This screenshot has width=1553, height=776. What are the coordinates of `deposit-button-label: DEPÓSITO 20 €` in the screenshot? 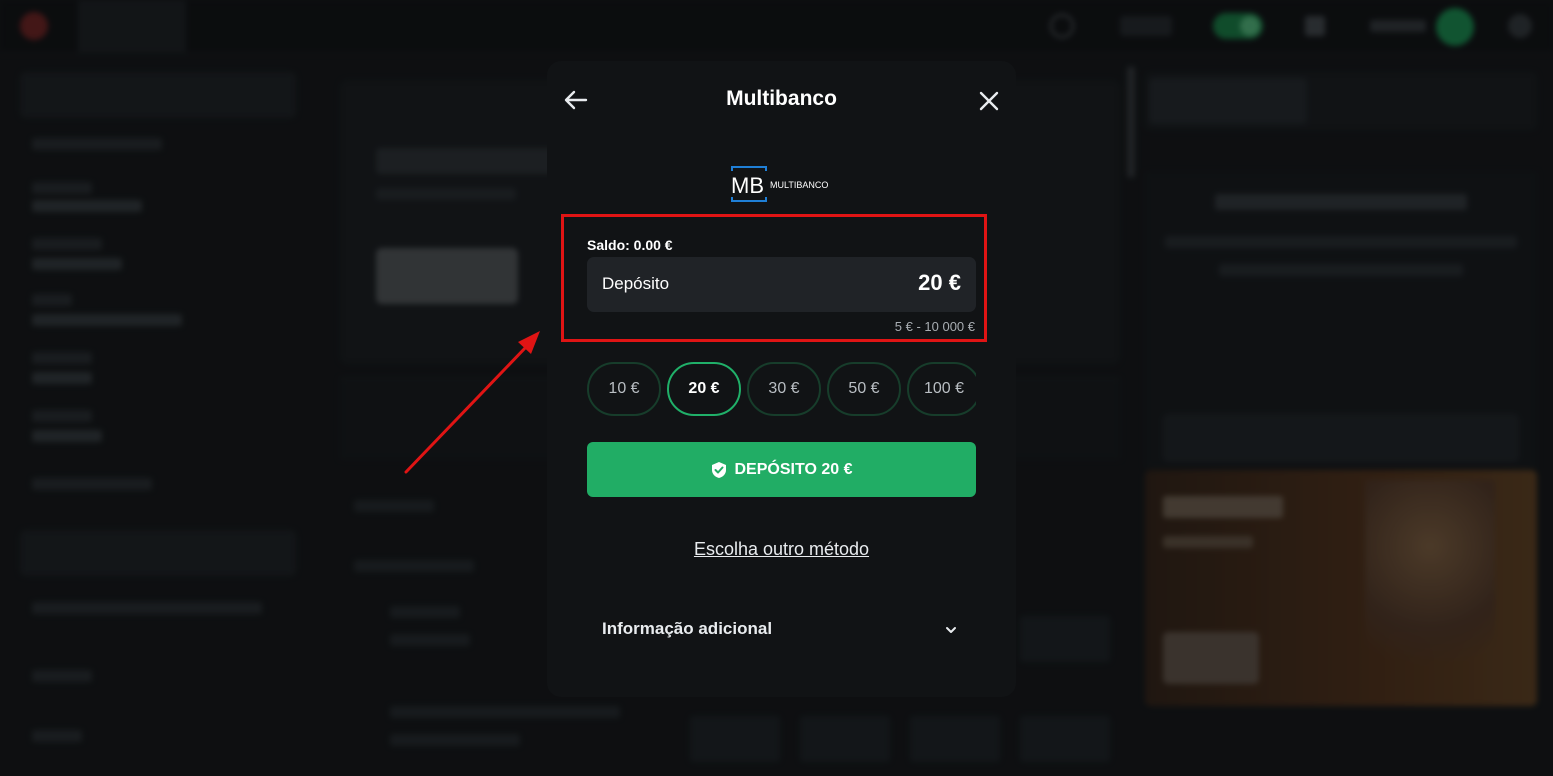 It's located at (793, 469).